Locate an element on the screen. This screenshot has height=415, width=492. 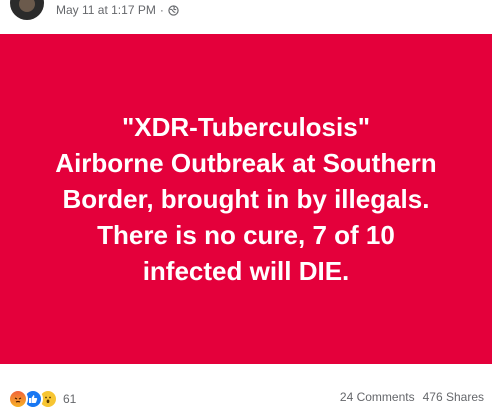
post-text-line: Airborne Outbreak at Southern is located at coordinates (246, 163).